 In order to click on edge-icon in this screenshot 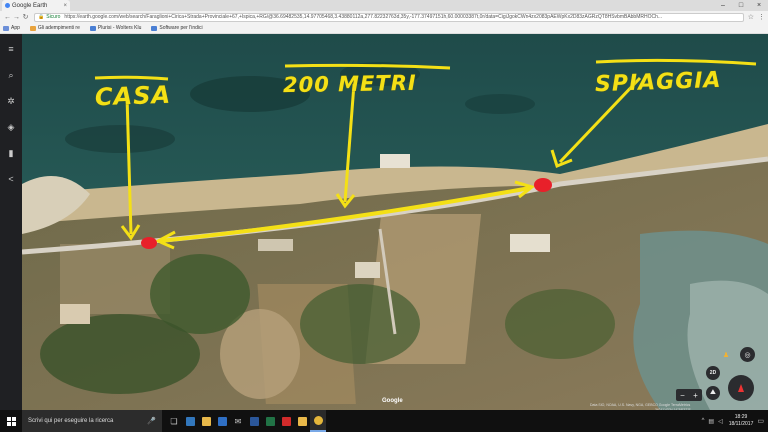, I will do `click(190, 421)`.